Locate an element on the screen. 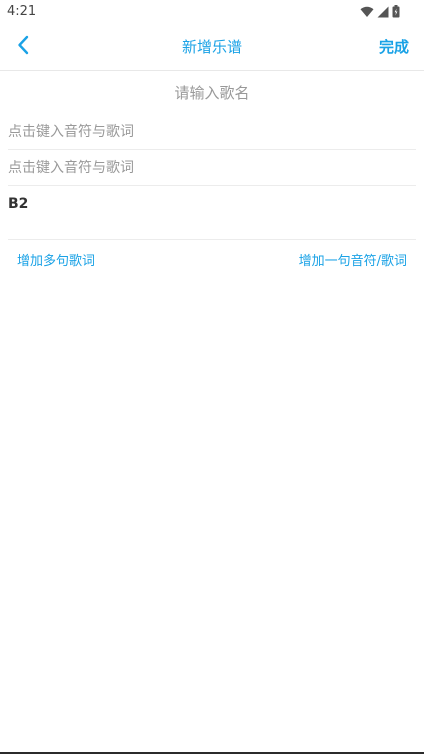 The width and height of the screenshot is (424, 754). status-time: 4:21 is located at coordinates (22, 11).